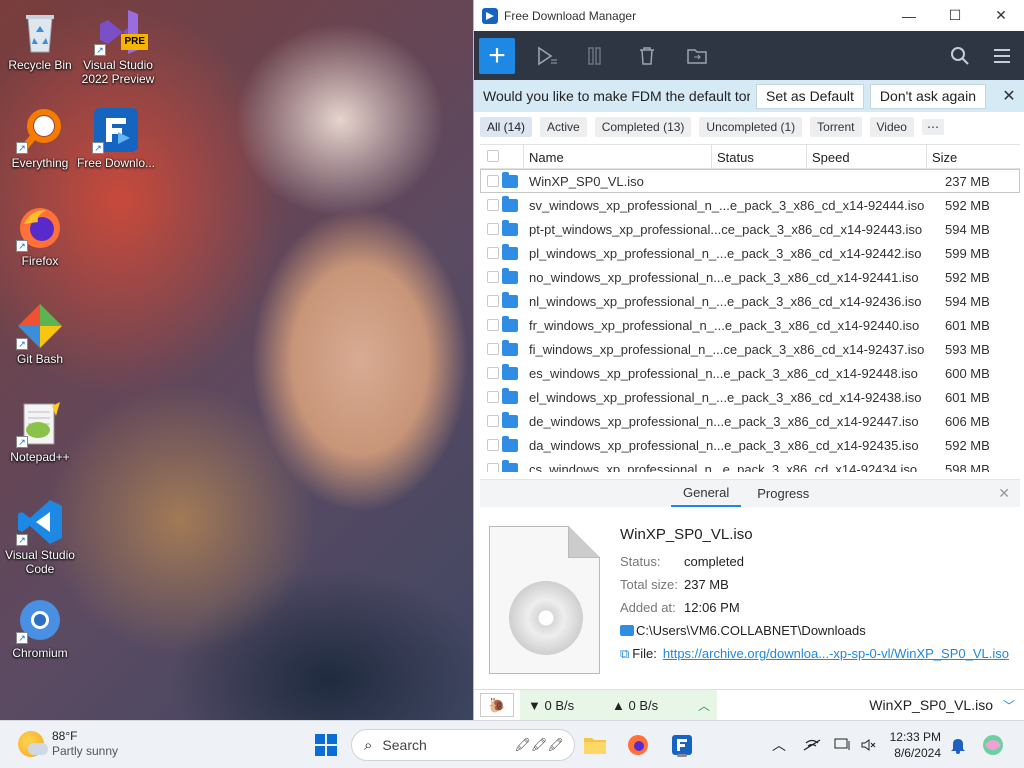 This screenshot has width=1024, height=768. I want to click on column-speed: Speed, so click(867, 156).